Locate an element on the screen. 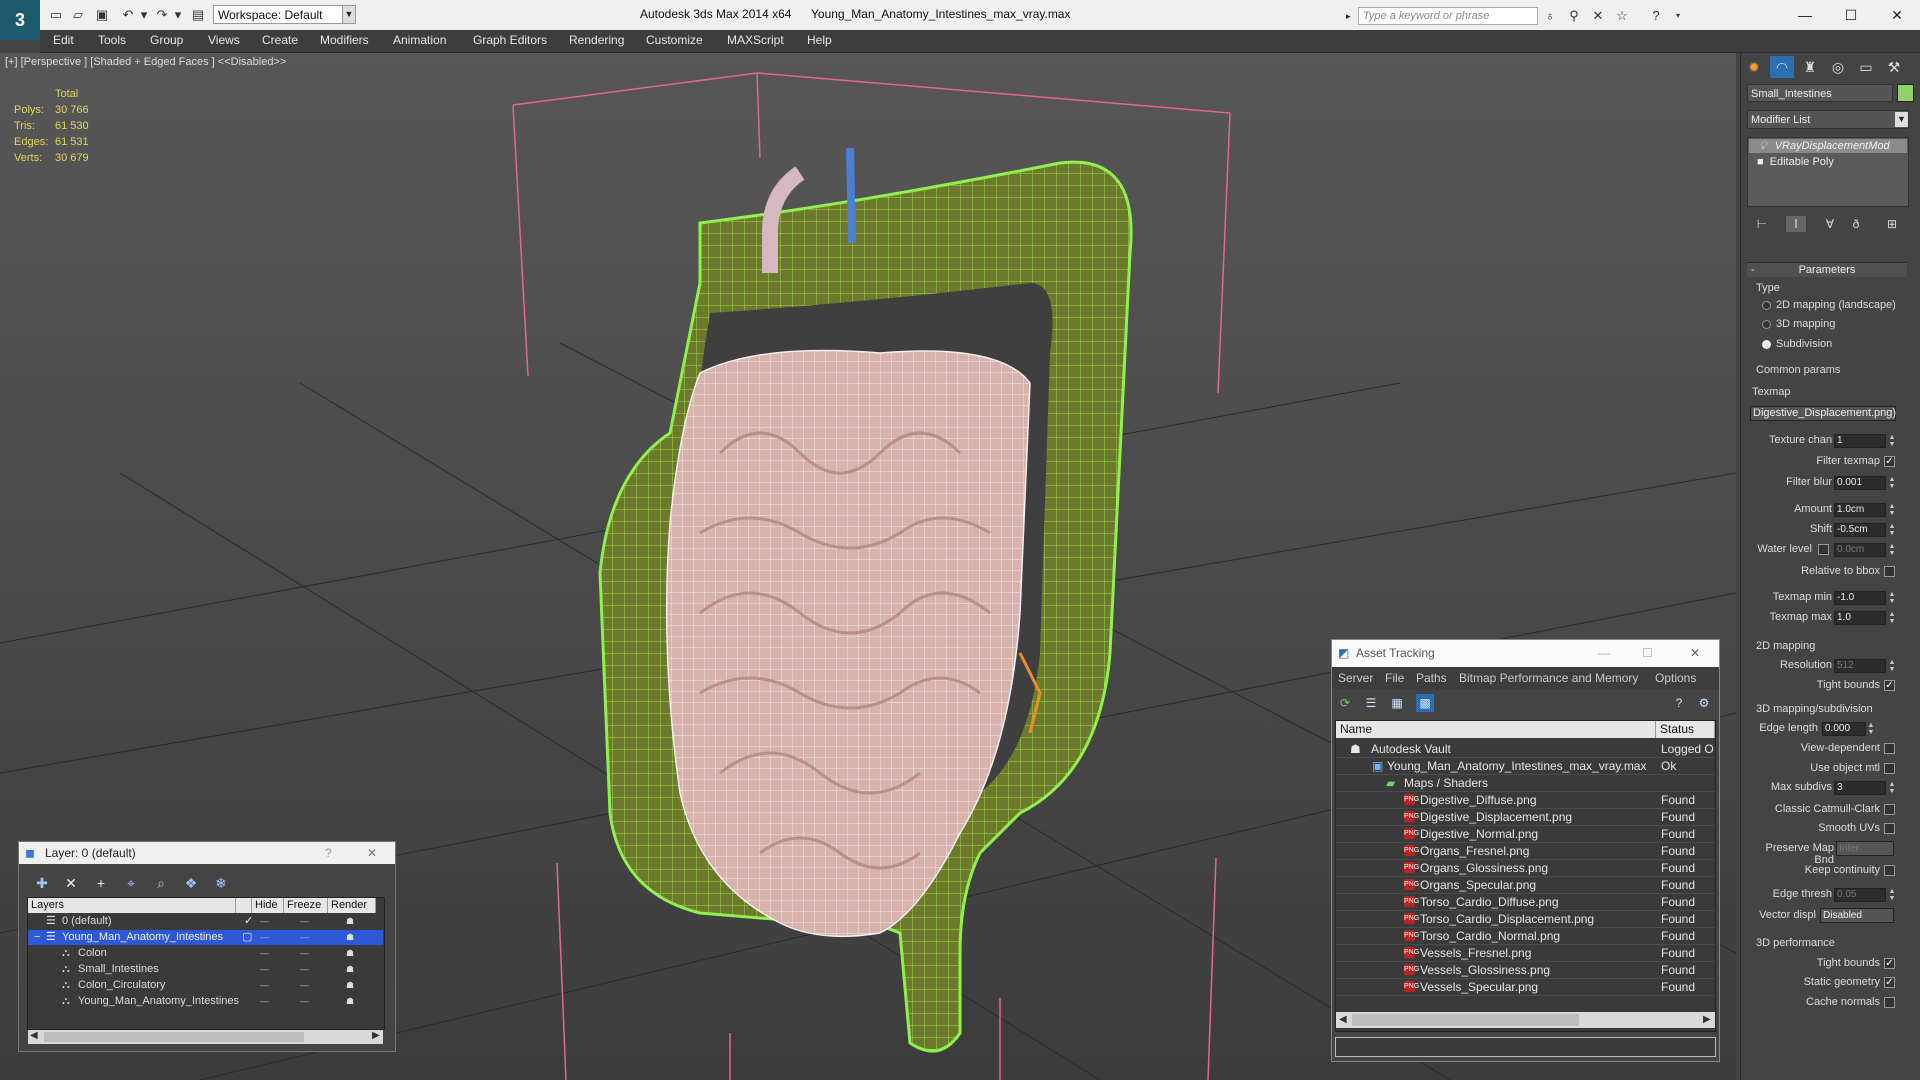  subscription-icon: ⚲ is located at coordinates (1574, 16).